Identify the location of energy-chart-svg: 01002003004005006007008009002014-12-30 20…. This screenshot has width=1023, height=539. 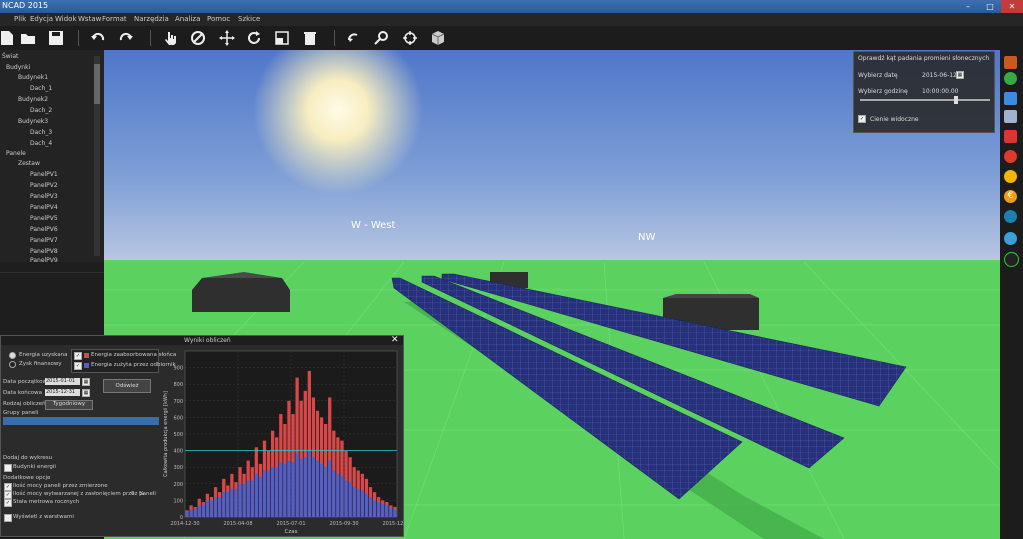
(283, 442).